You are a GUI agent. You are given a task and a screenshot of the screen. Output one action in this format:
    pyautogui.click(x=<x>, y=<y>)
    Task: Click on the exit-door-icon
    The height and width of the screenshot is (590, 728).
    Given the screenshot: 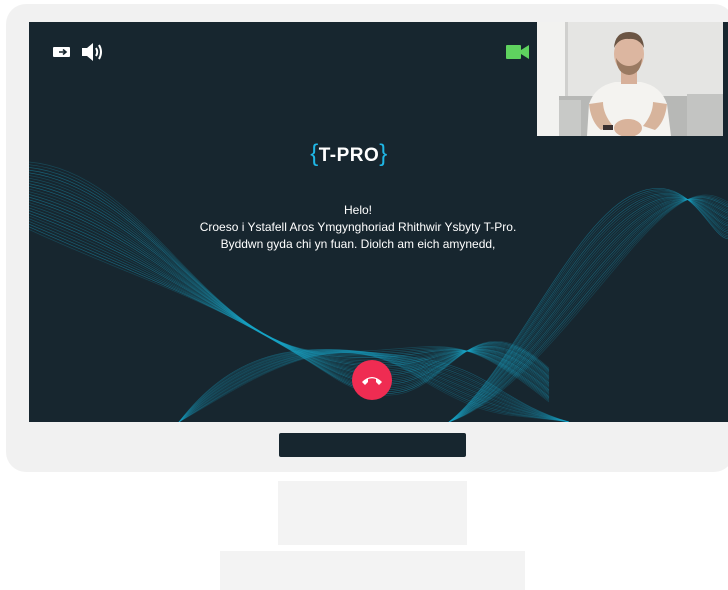 What is the action you would take?
    pyautogui.click(x=62, y=52)
    